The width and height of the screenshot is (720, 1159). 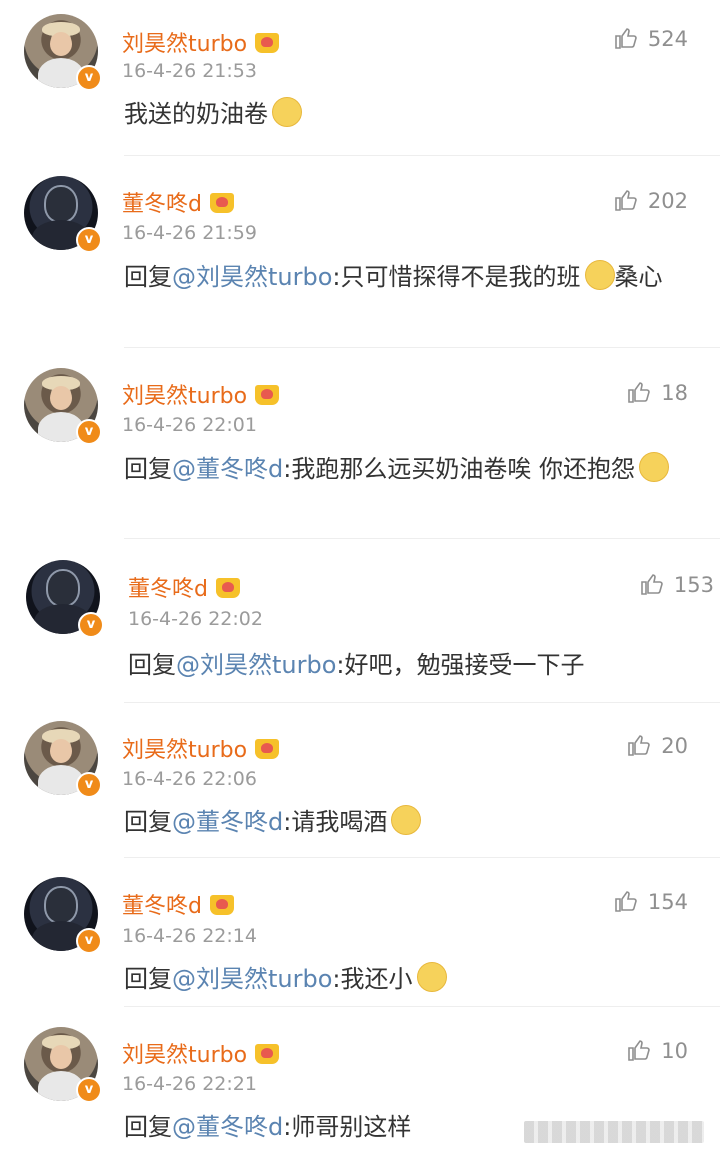 I want to click on shy-emoji-icon, so click(x=431, y=977).